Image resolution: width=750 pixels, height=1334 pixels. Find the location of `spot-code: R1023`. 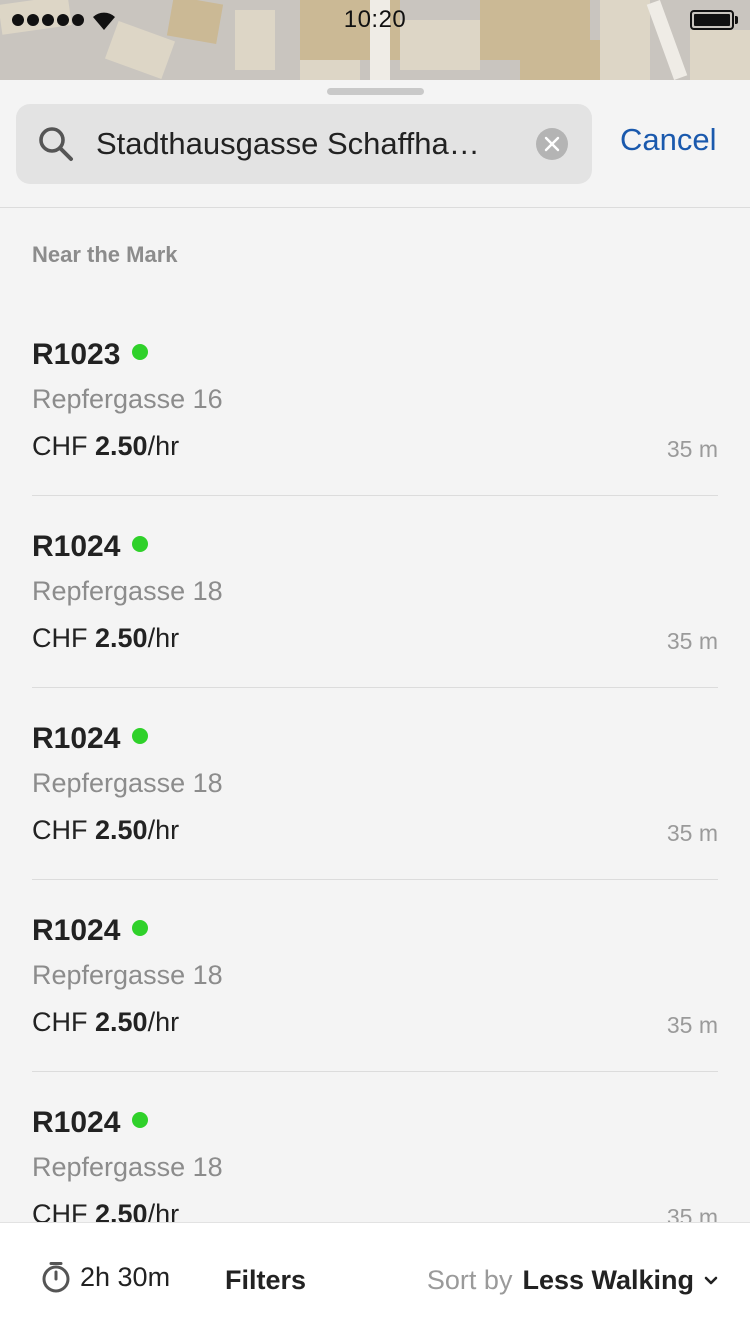

spot-code: R1023 is located at coordinates (76, 354).